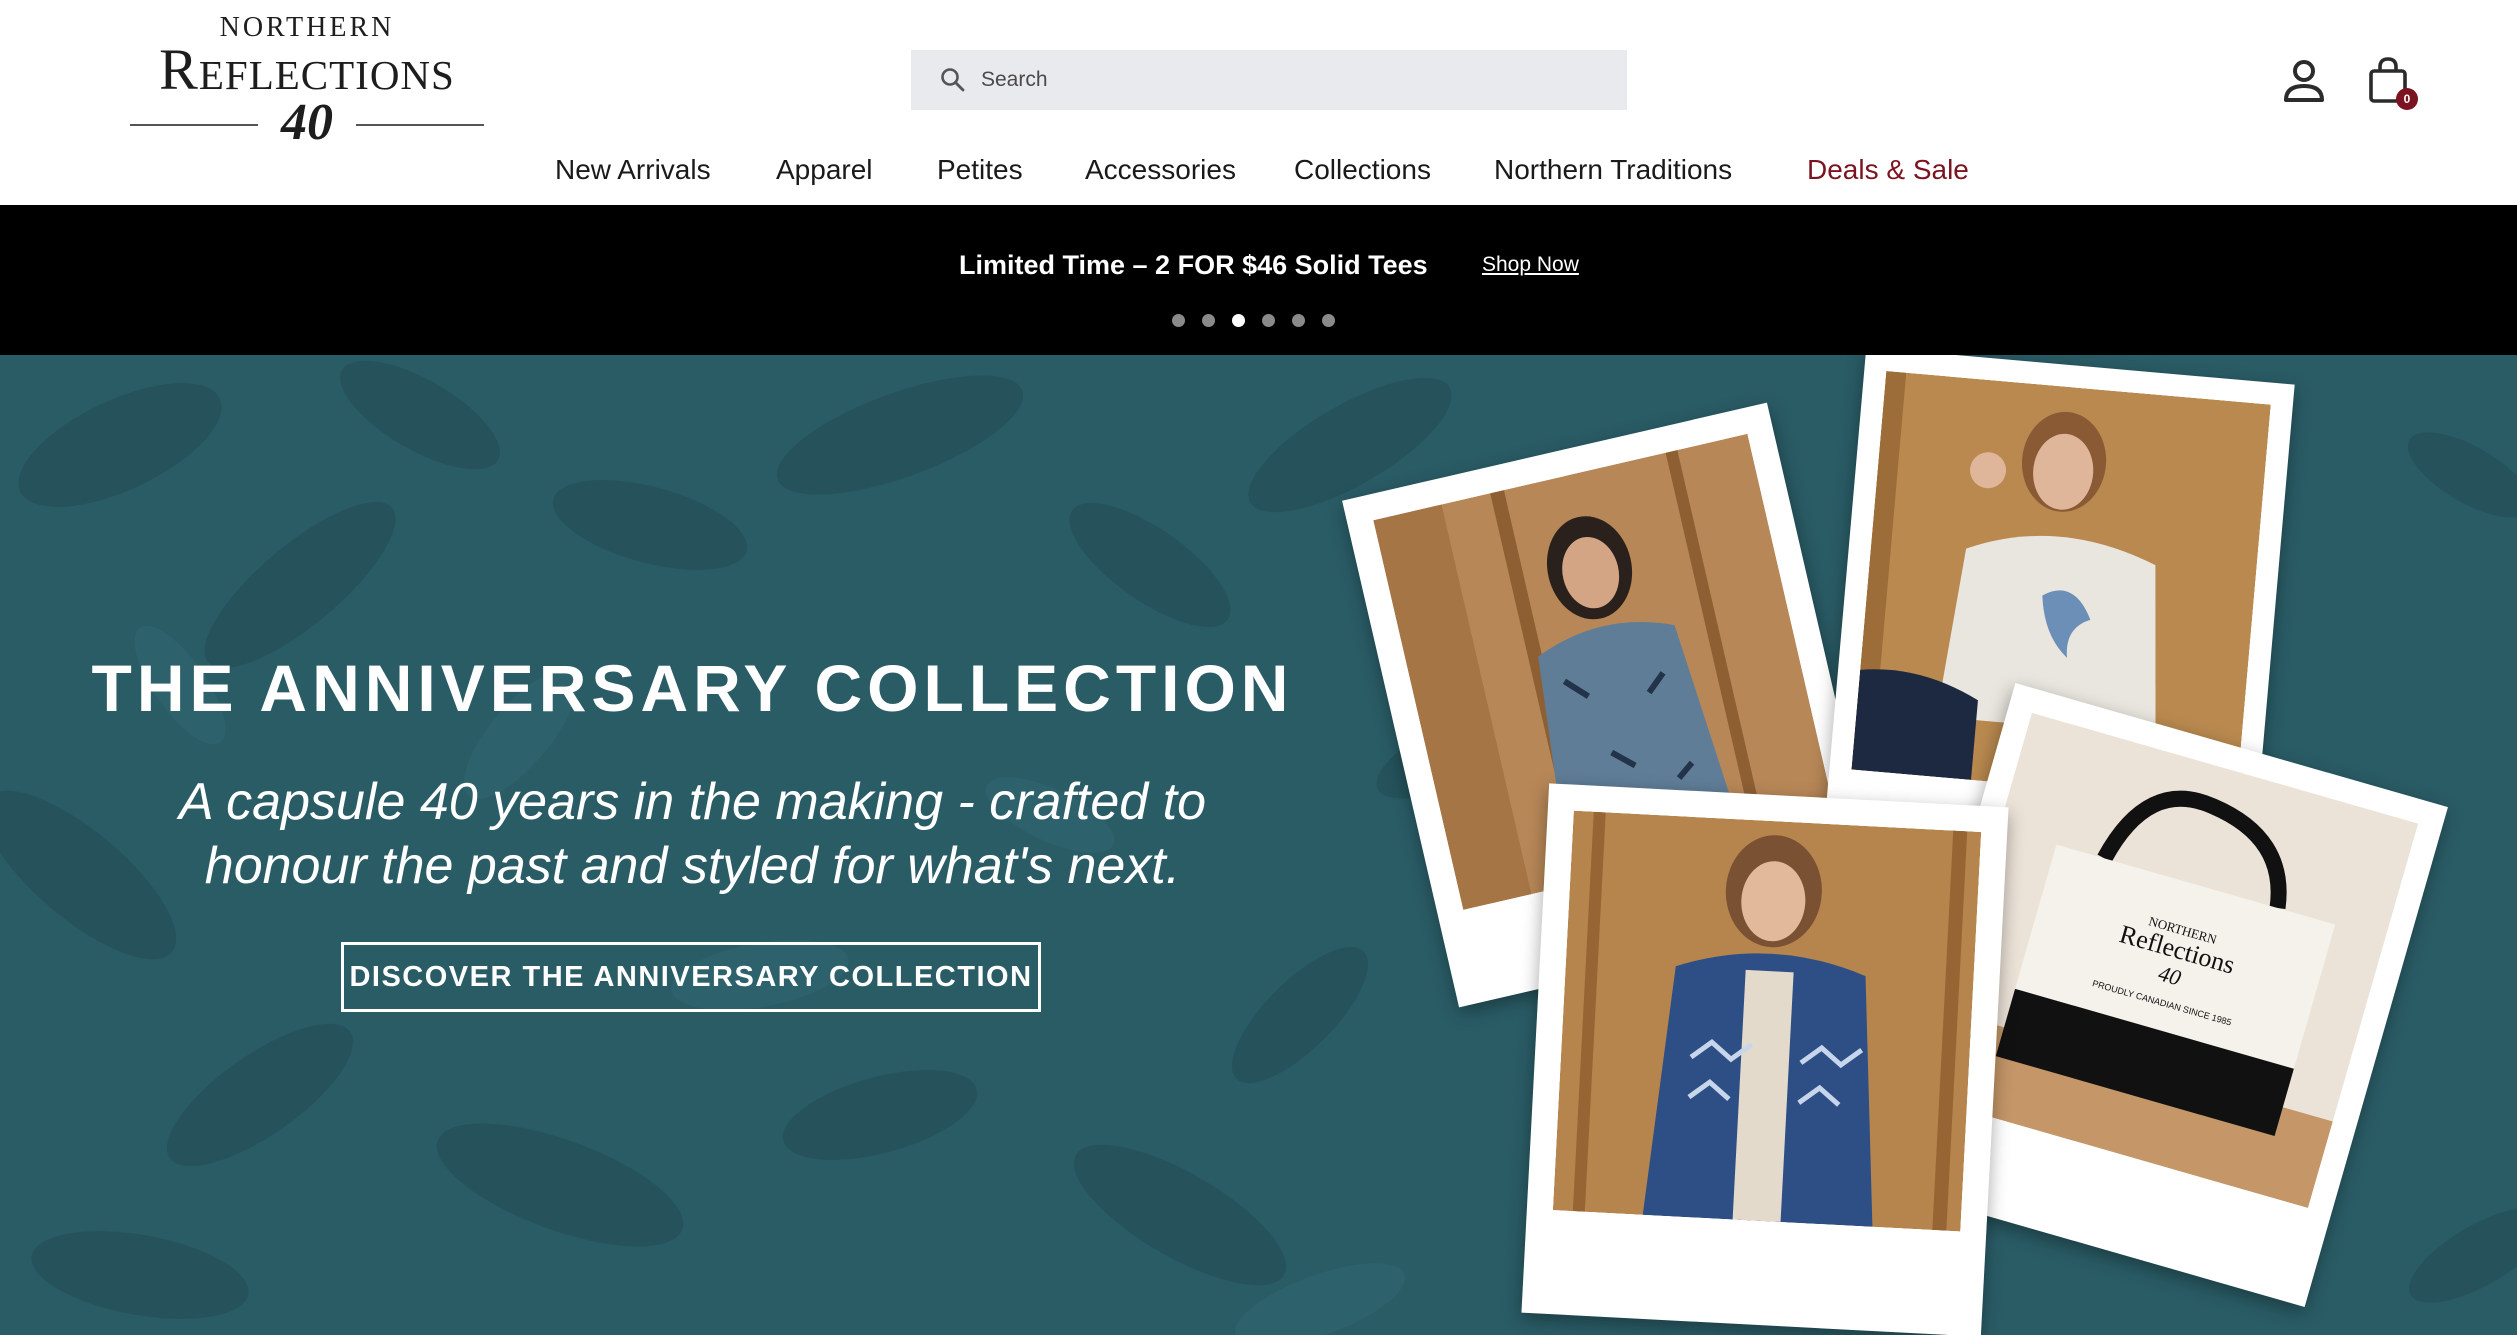  I want to click on search-bar, so click(1269, 80).